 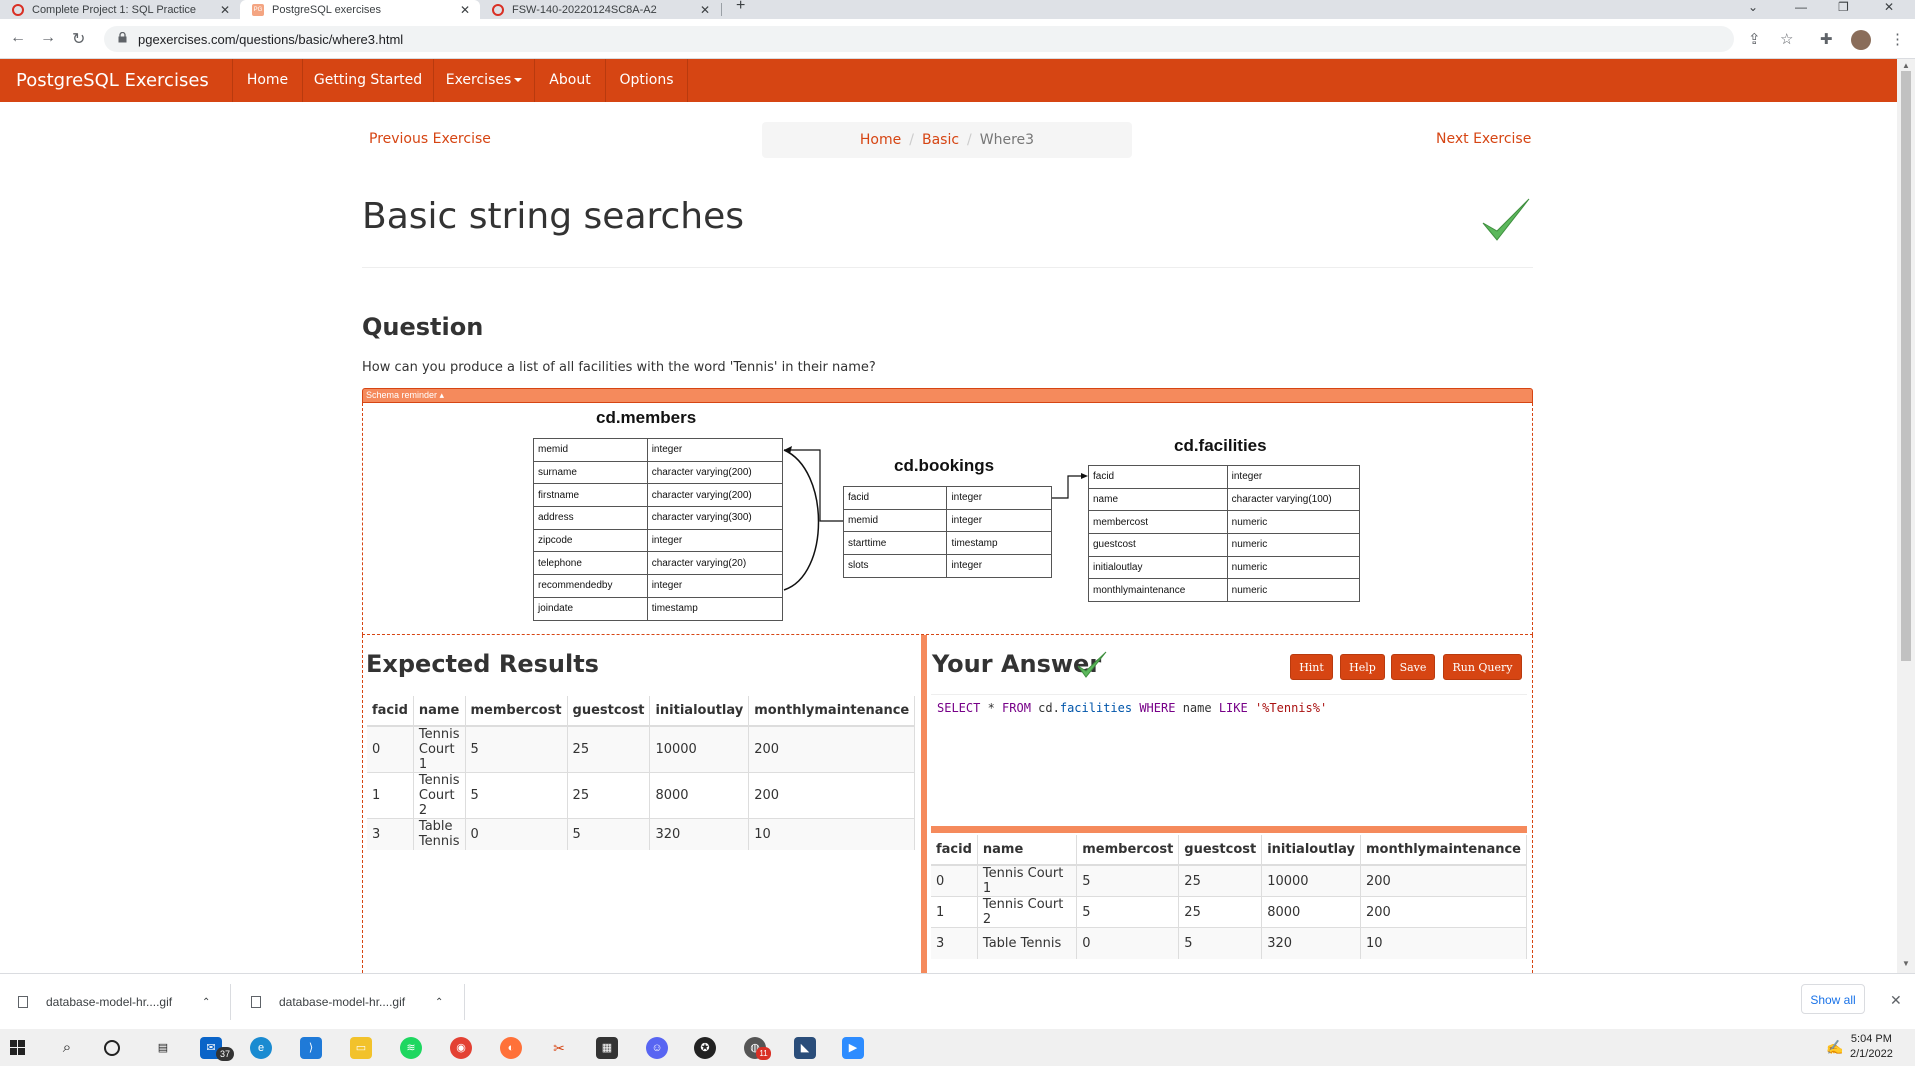 What do you see at coordinates (1045, 708) in the screenshot?
I see `sql-token: cd.` at bounding box center [1045, 708].